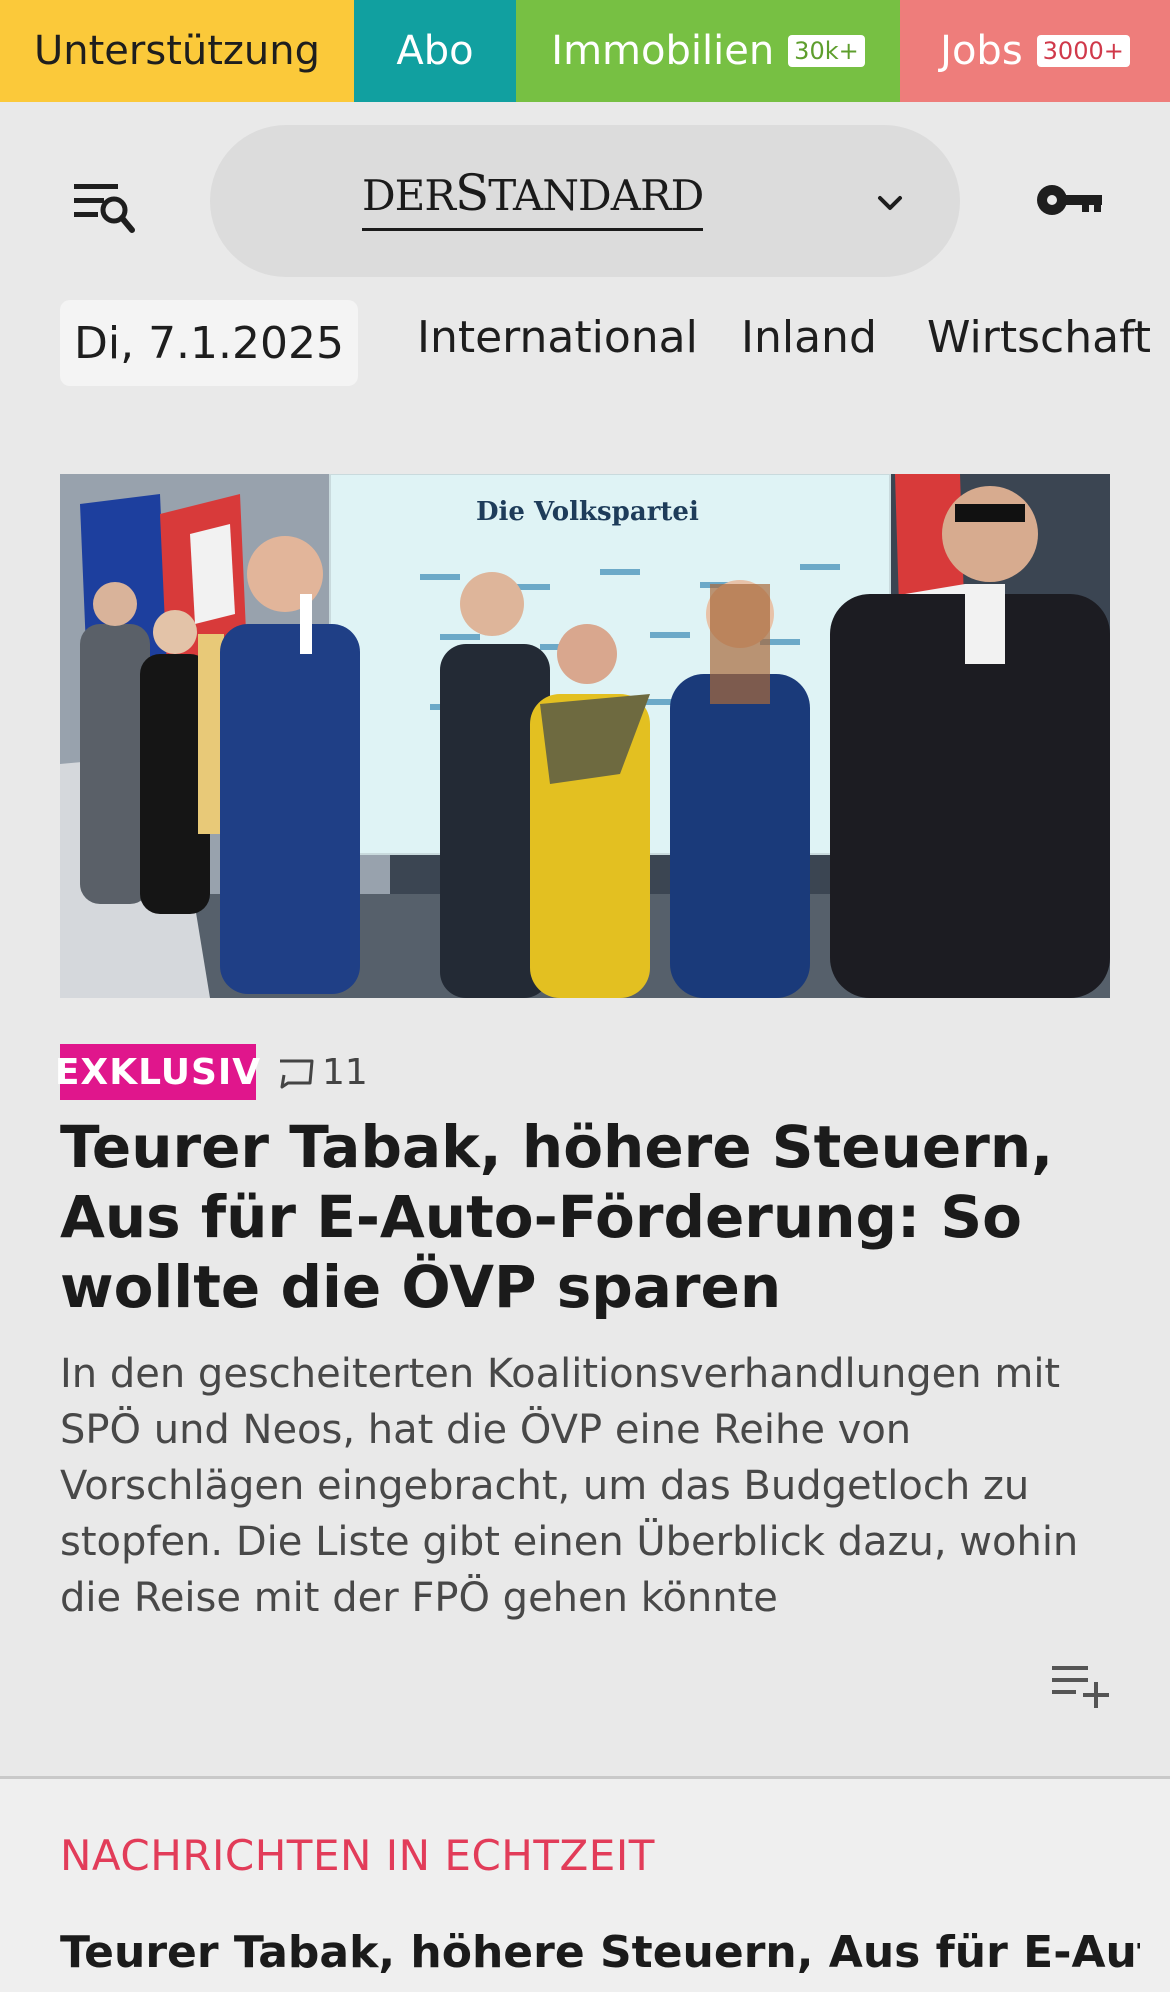  I want to click on menu-search-button, so click(106, 209).